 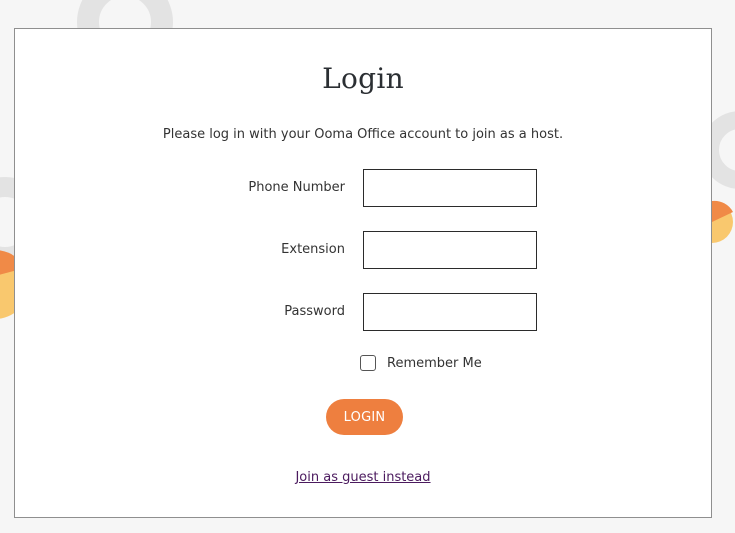 I want to click on phone-number-row: Phone Number, so click(x=363, y=188).